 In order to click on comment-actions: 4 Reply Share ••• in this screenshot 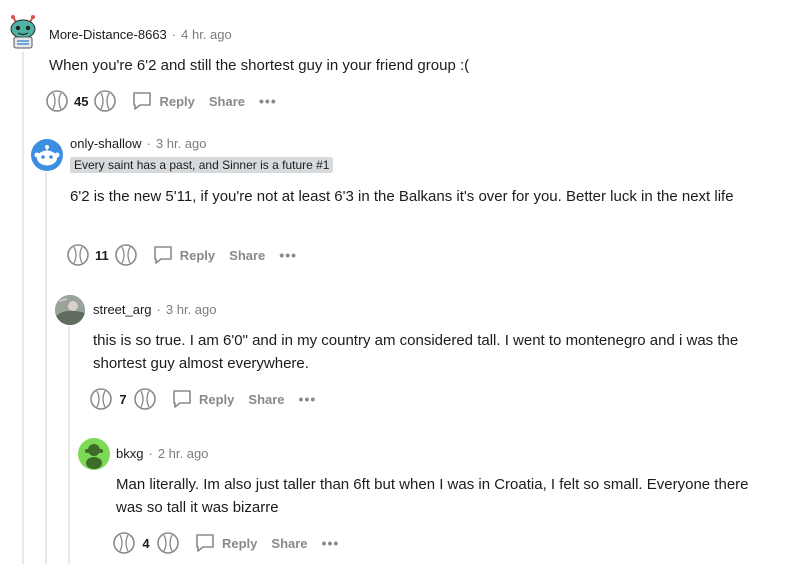, I will do `click(225, 543)`.